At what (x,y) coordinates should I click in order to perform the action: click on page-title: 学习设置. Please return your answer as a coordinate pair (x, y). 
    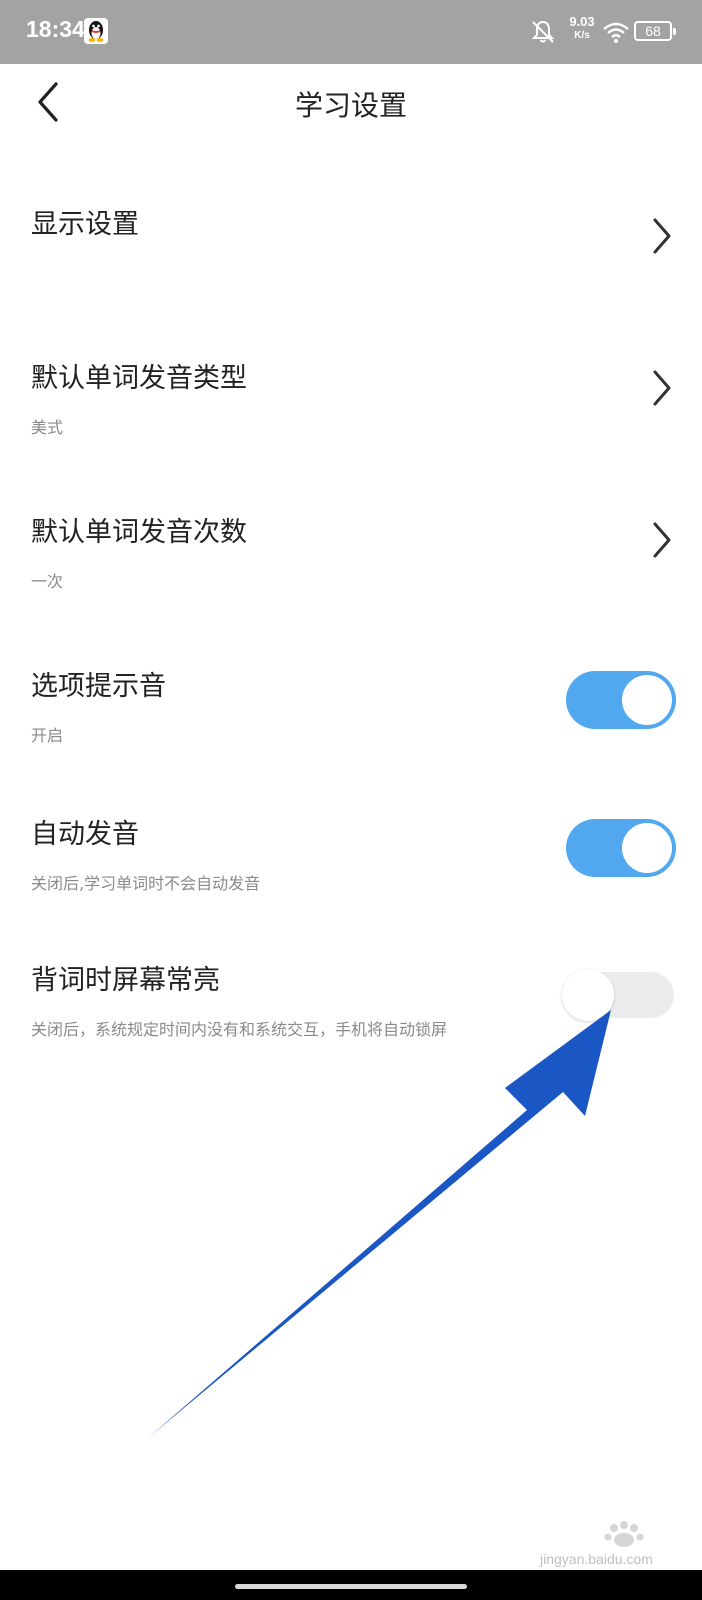
    Looking at the image, I should click on (350, 105).